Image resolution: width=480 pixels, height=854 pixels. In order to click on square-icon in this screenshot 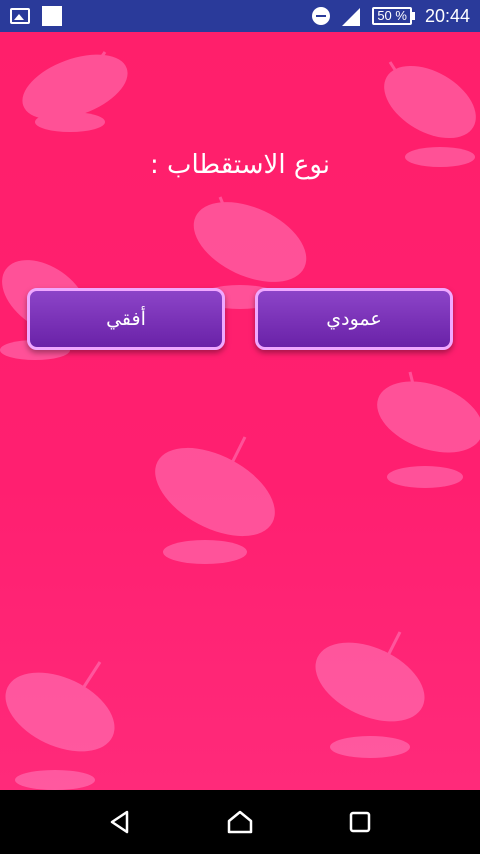, I will do `click(52, 16)`.